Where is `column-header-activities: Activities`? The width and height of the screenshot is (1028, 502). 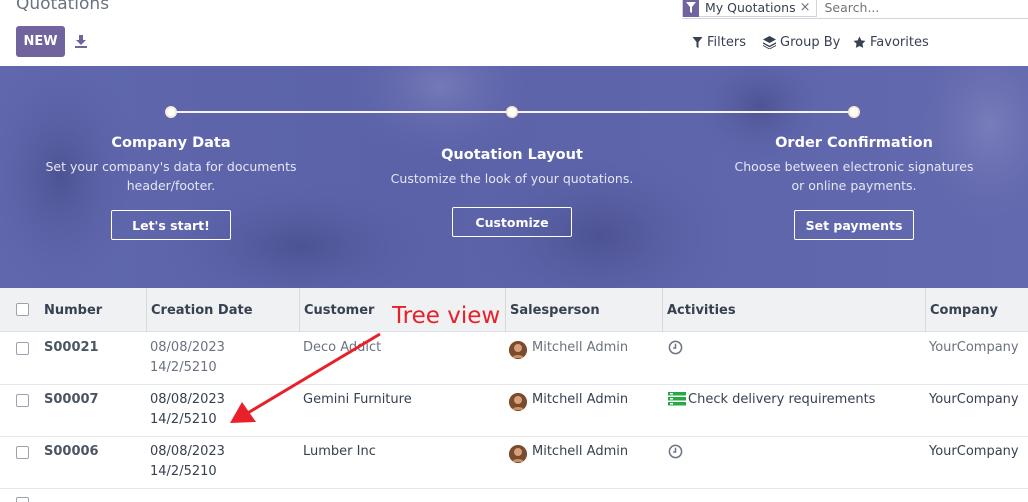 column-header-activities: Activities is located at coordinates (794, 310).